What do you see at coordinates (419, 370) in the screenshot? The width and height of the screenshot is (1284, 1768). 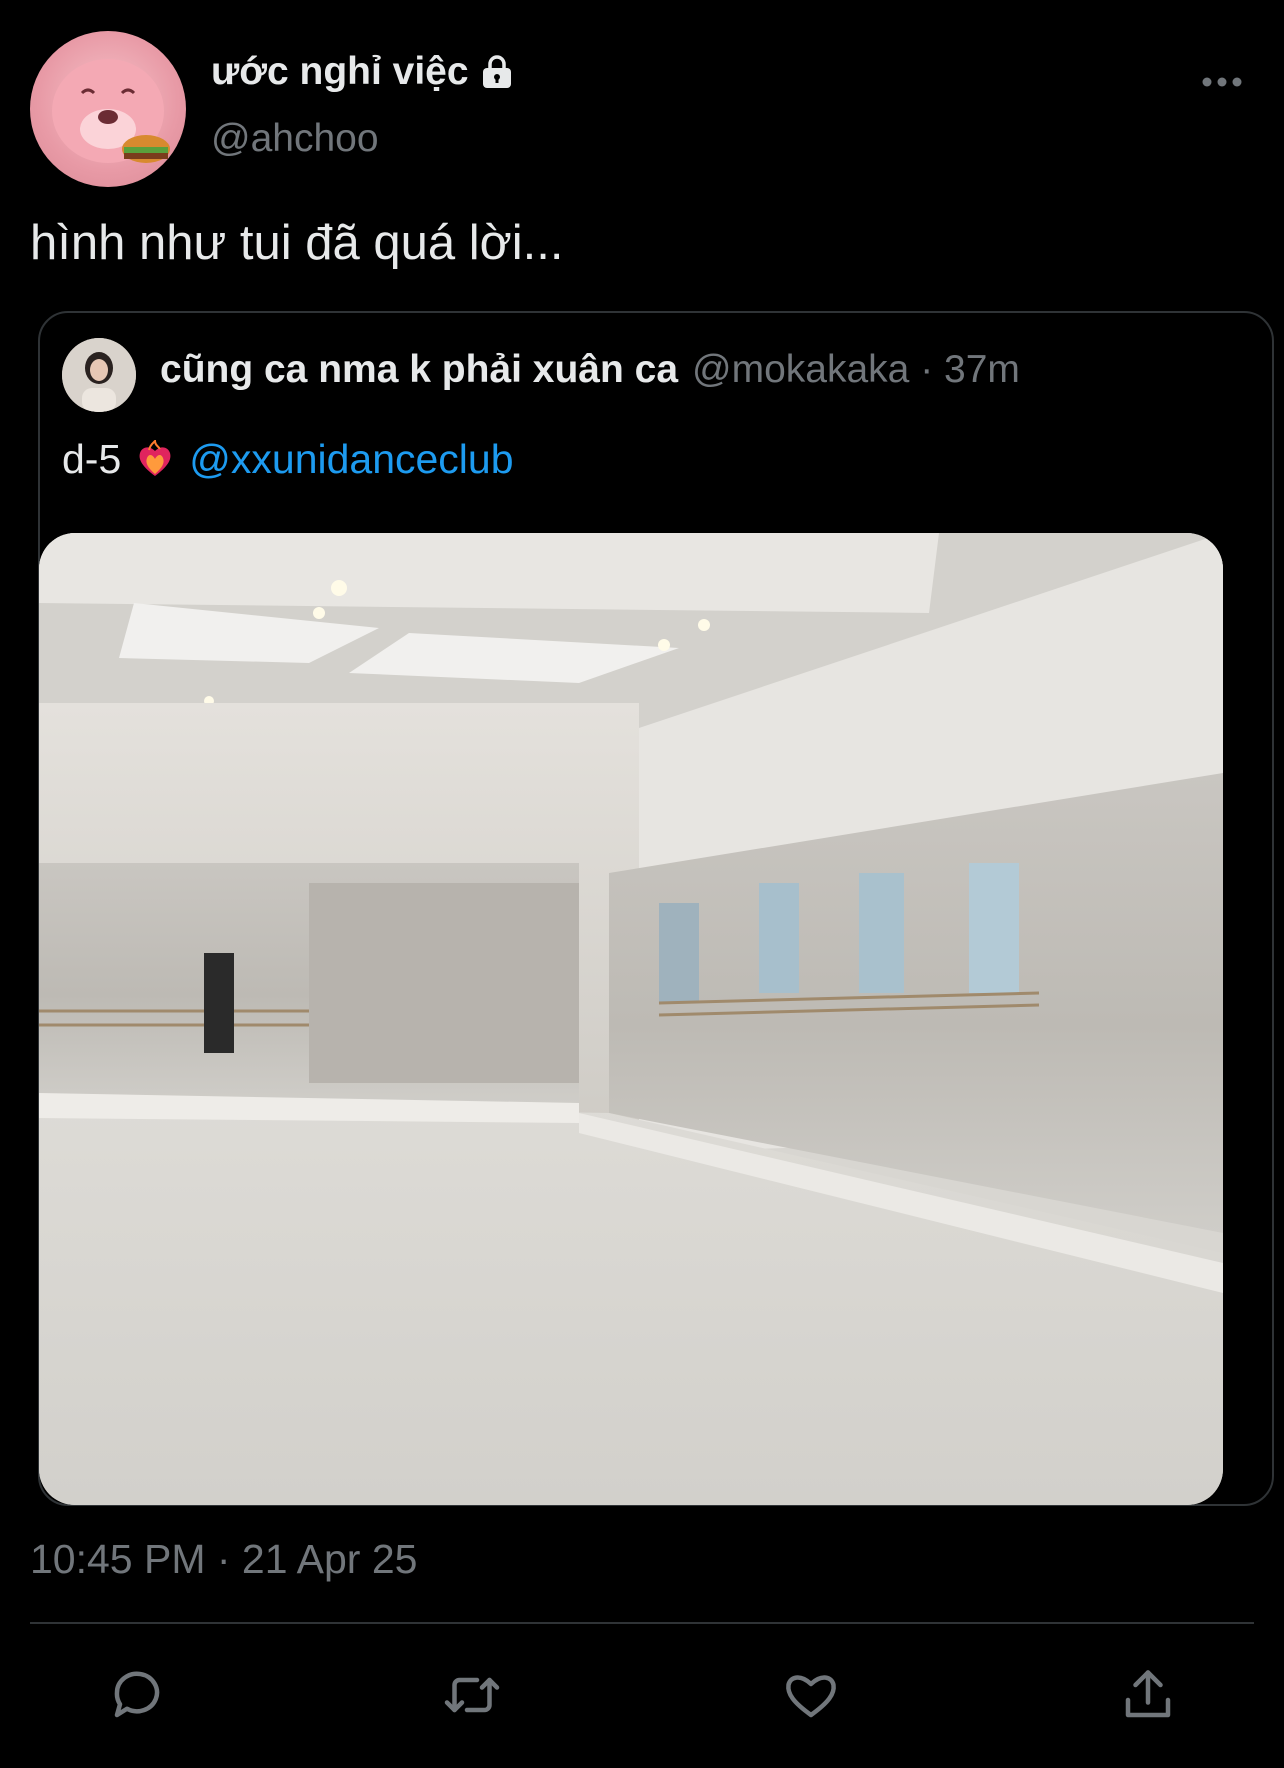 I see `quoted-display-name: cũng ca nma k phải xuân ca` at bounding box center [419, 370].